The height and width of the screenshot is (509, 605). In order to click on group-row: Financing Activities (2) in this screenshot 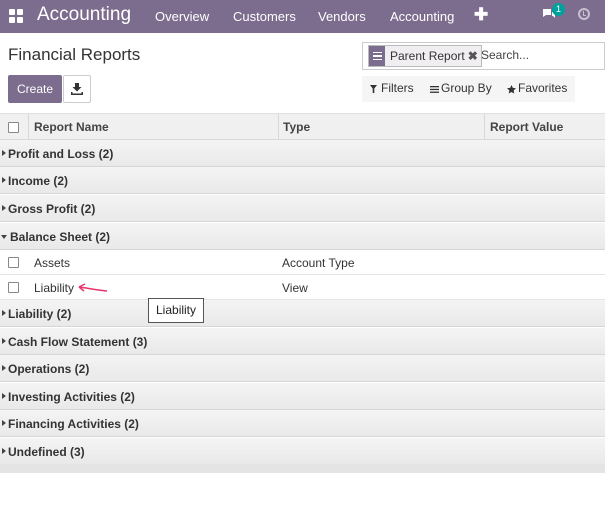, I will do `click(302, 423)`.